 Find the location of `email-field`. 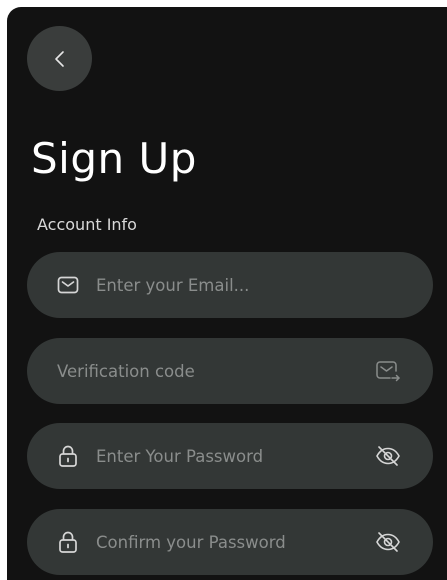

email-field is located at coordinates (230, 285).